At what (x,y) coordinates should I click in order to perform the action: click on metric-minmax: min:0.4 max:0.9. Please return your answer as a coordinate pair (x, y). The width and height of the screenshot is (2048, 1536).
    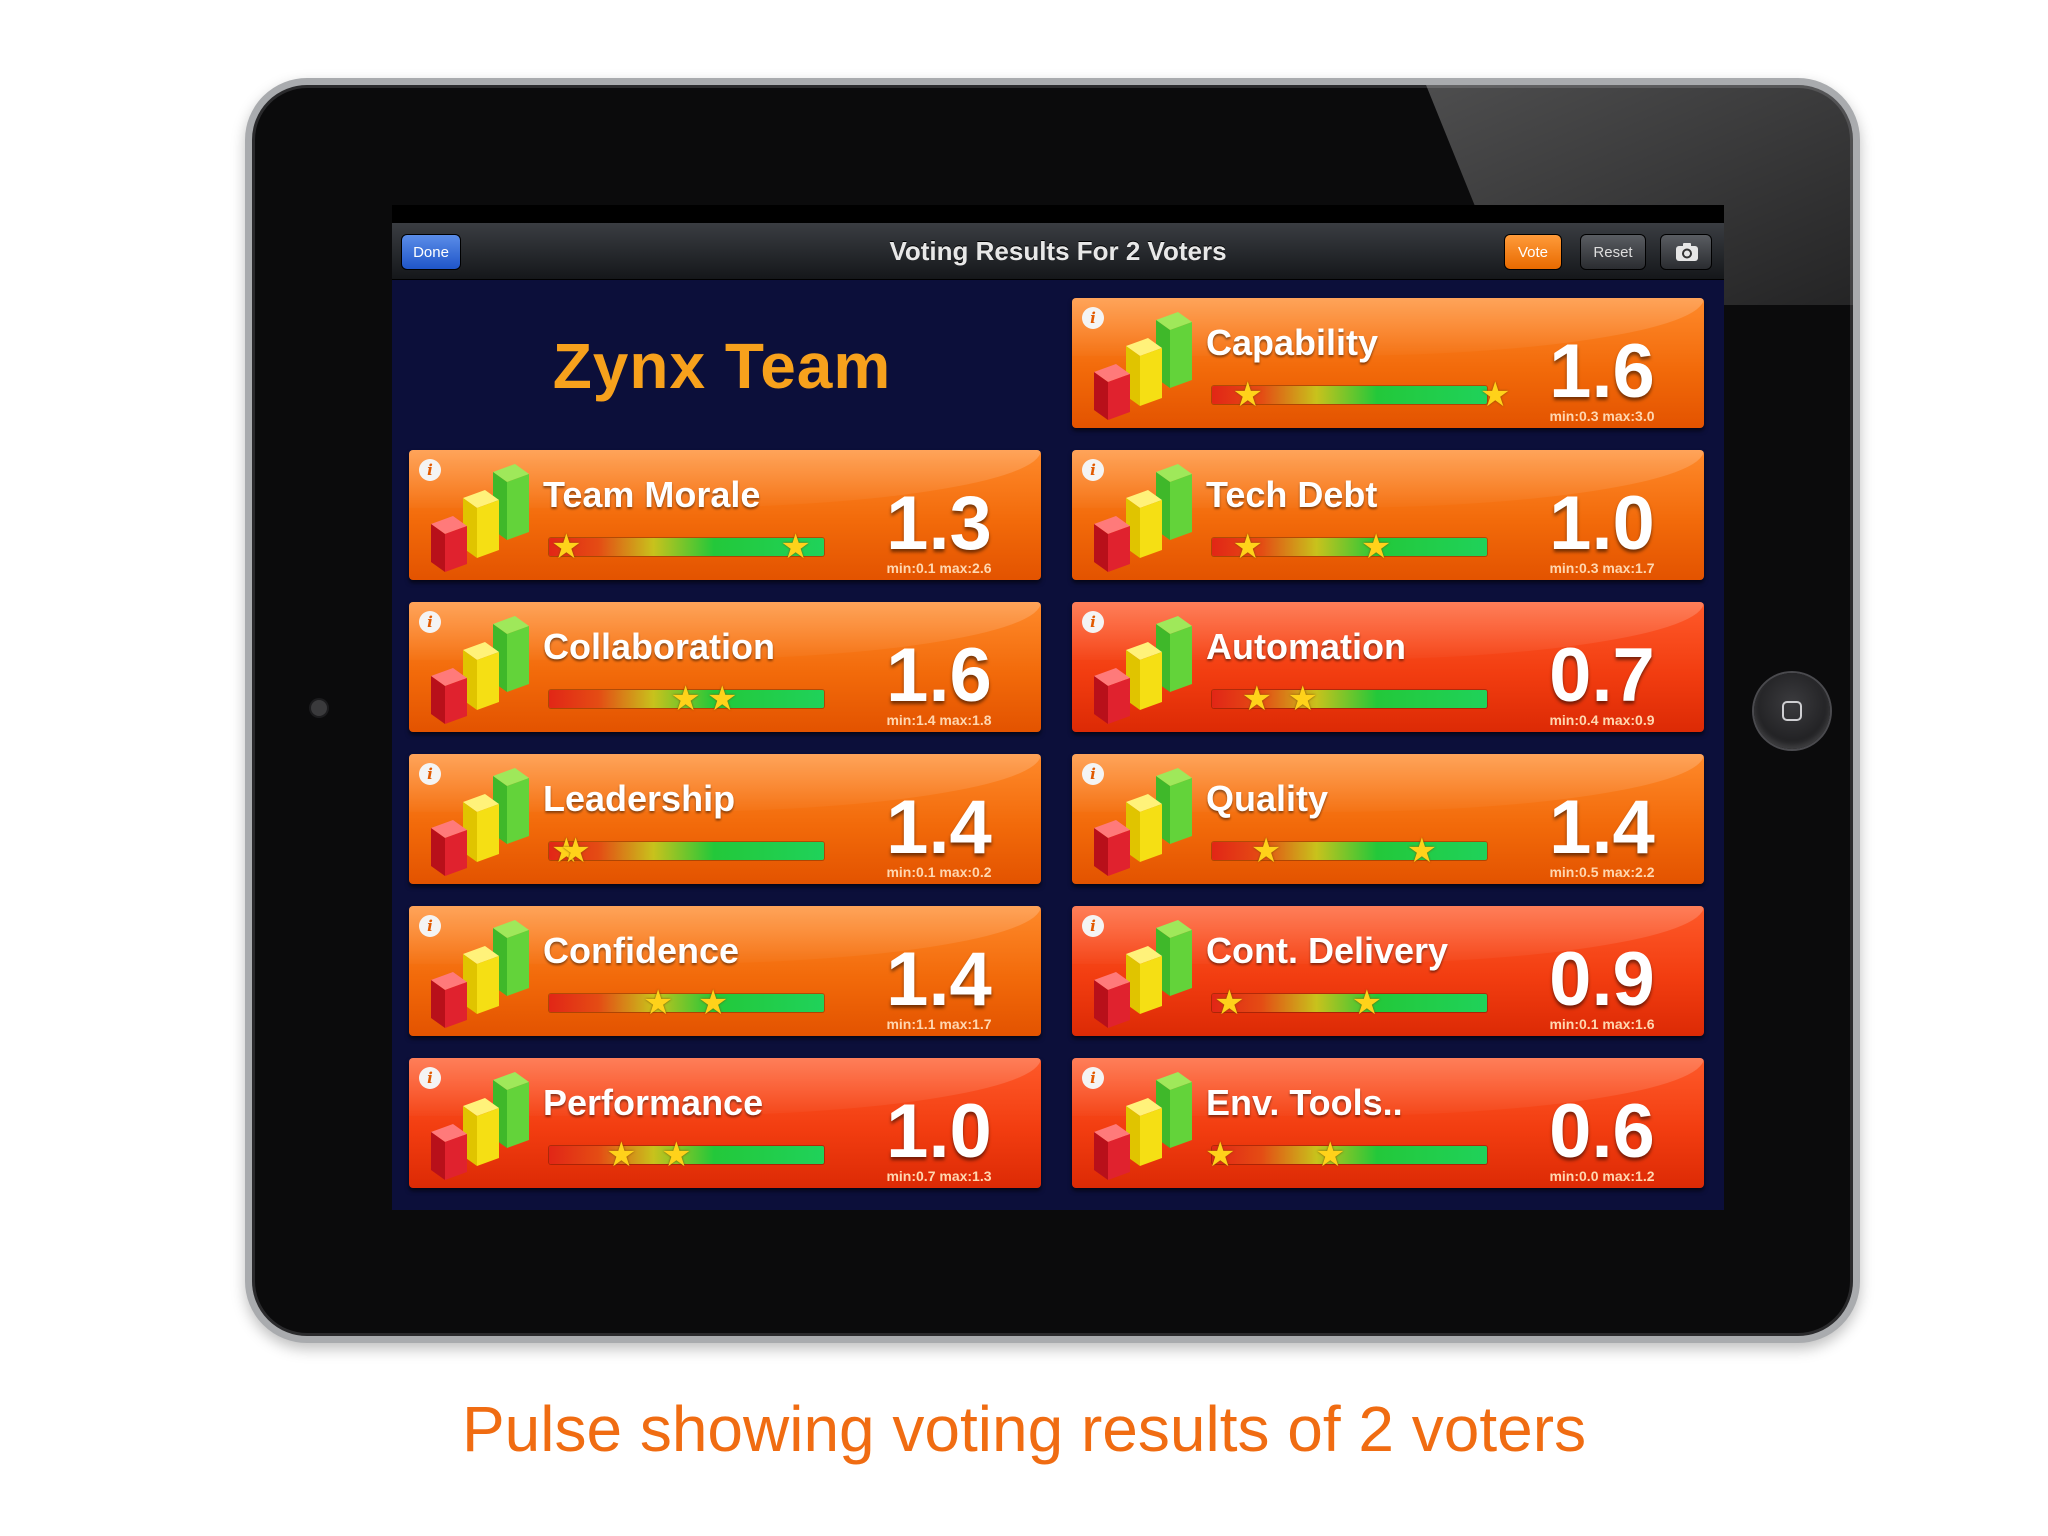
    Looking at the image, I should click on (1602, 720).